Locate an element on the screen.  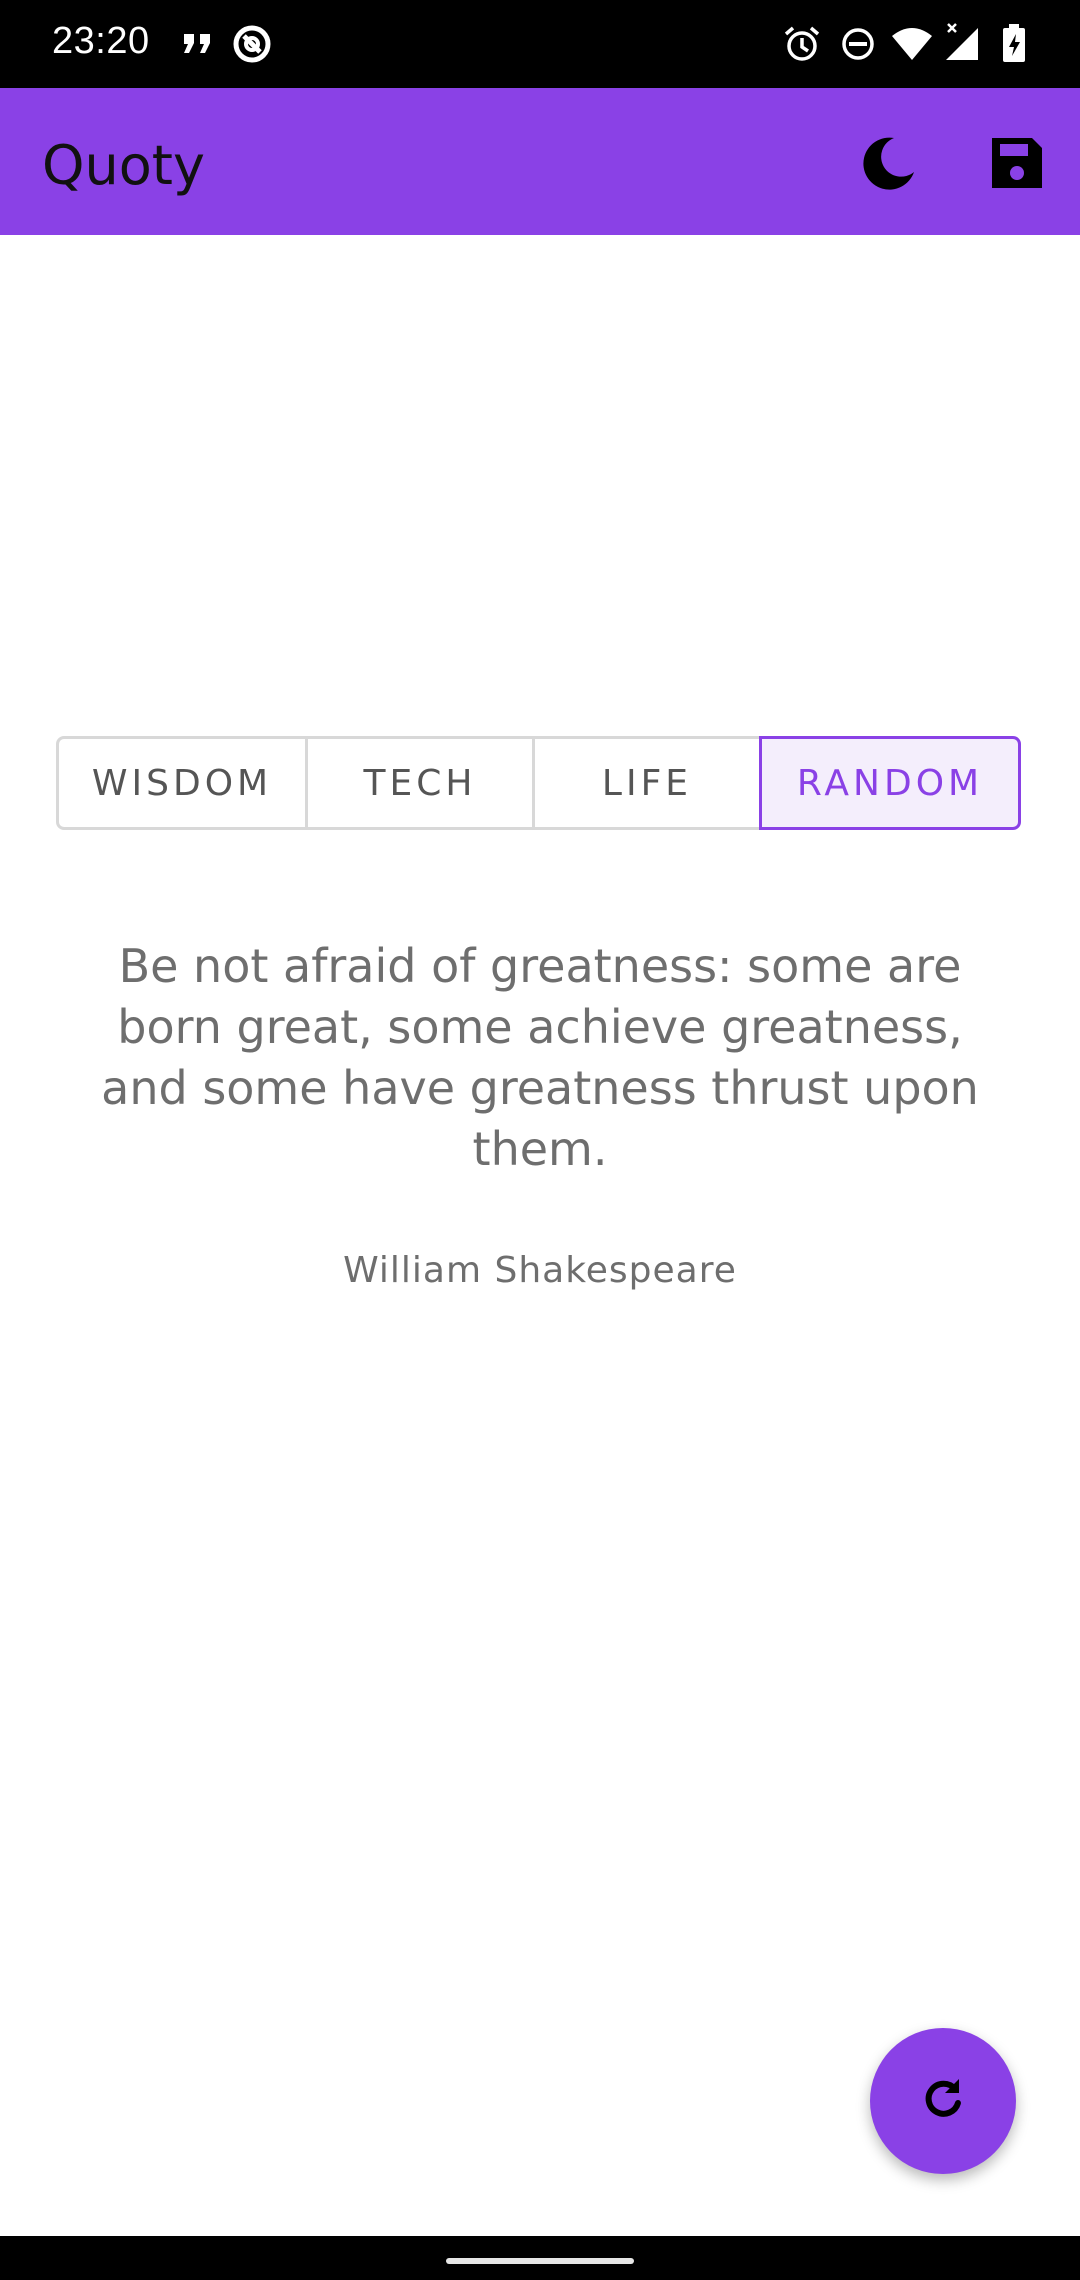
category-wisdom: WISDOM is located at coordinates (182, 783).